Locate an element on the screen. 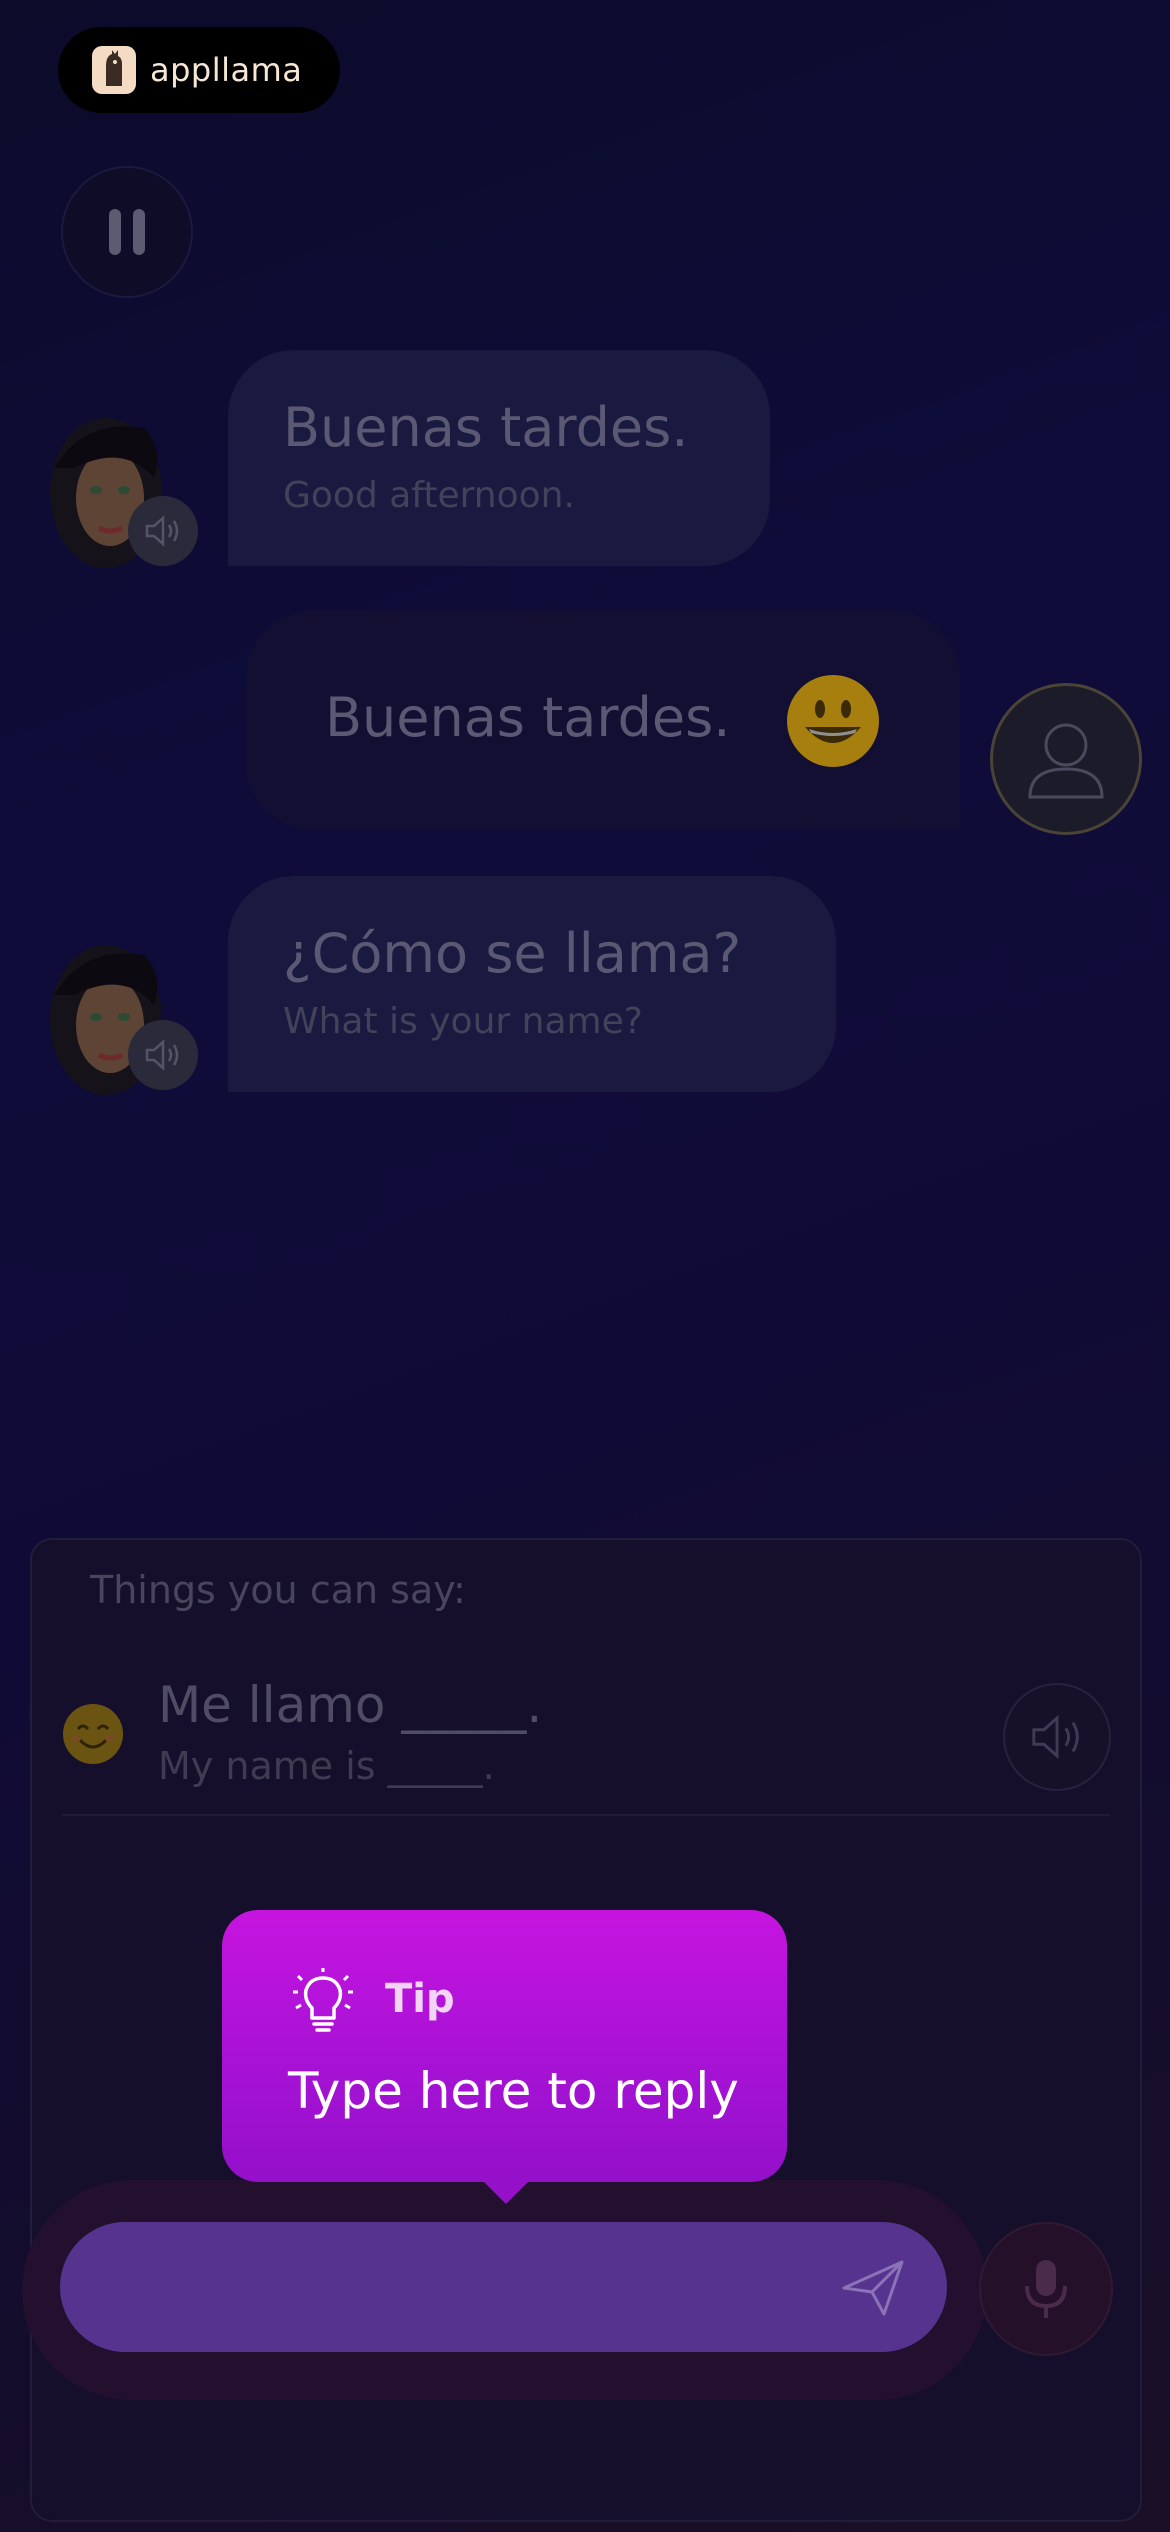 This screenshot has height=2532, width=1170. pause-button is located at coordinates (127, 232).